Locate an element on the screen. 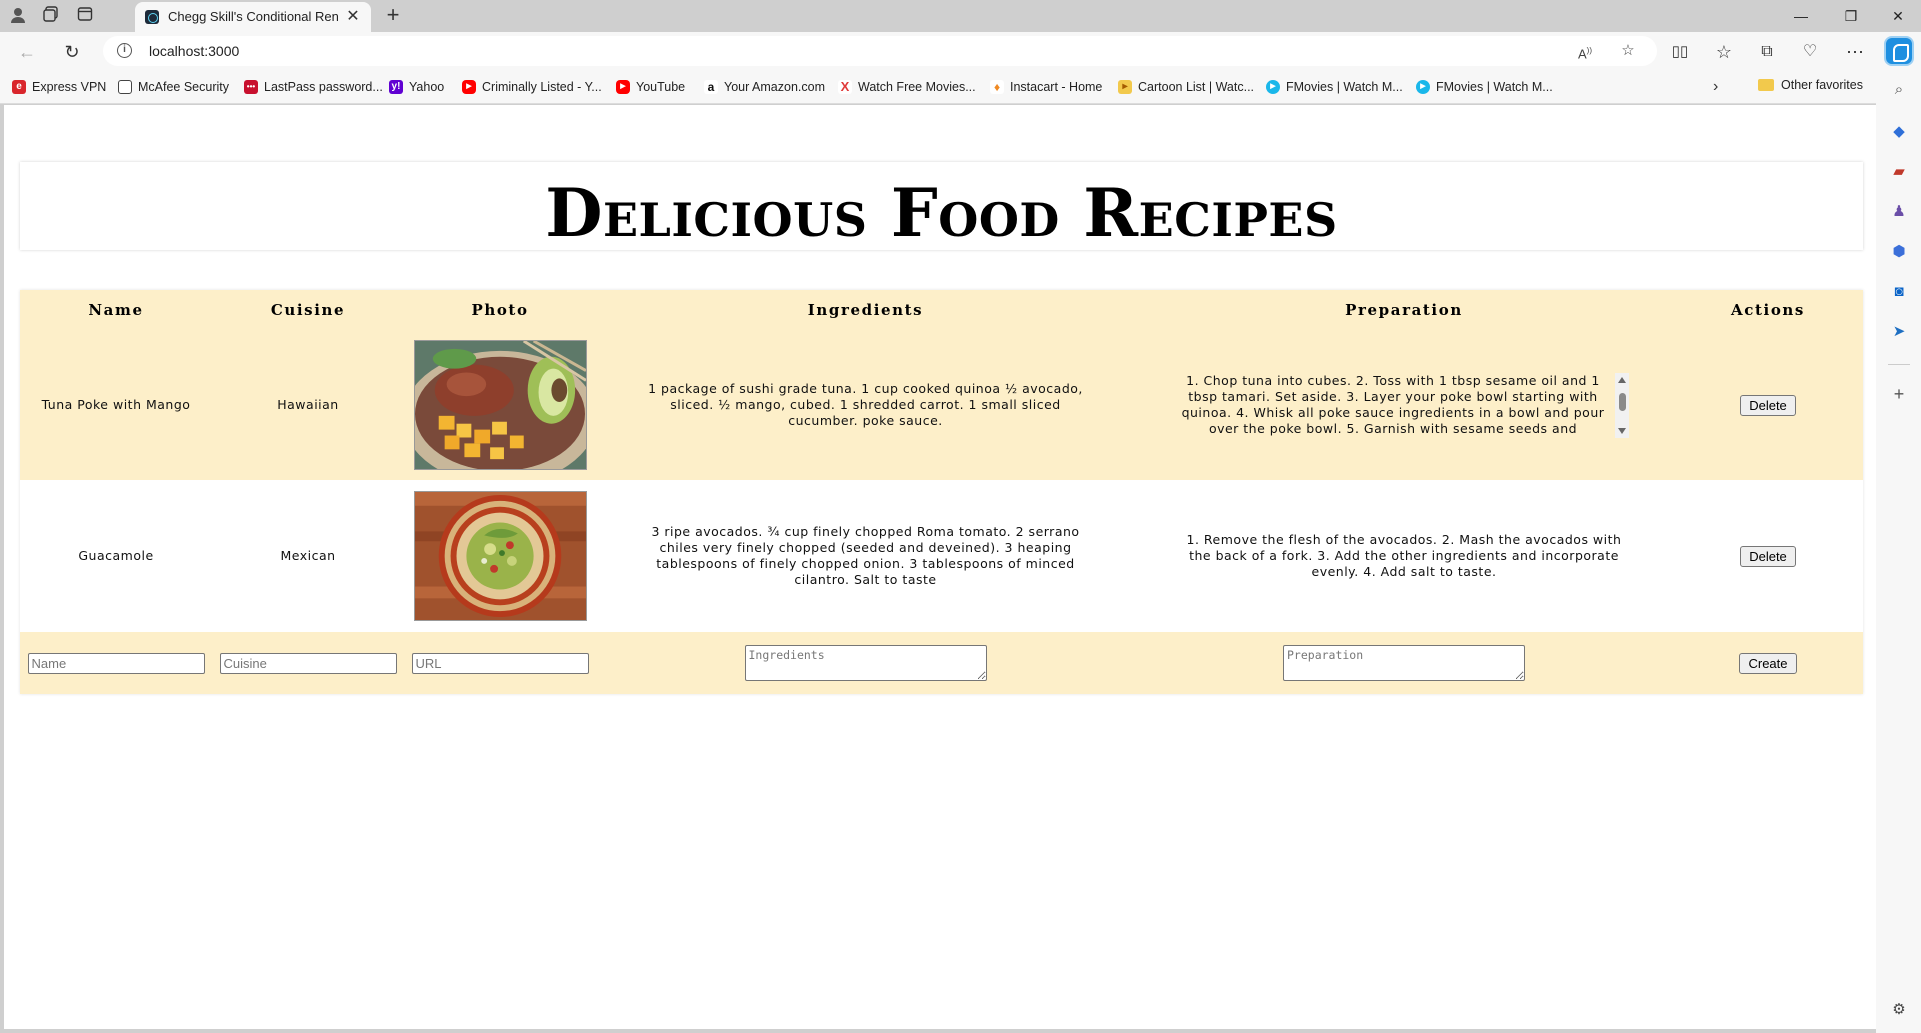 This screenshot has width=1921, height=1033. add-icon: + is located at coordinates (1899, 394).